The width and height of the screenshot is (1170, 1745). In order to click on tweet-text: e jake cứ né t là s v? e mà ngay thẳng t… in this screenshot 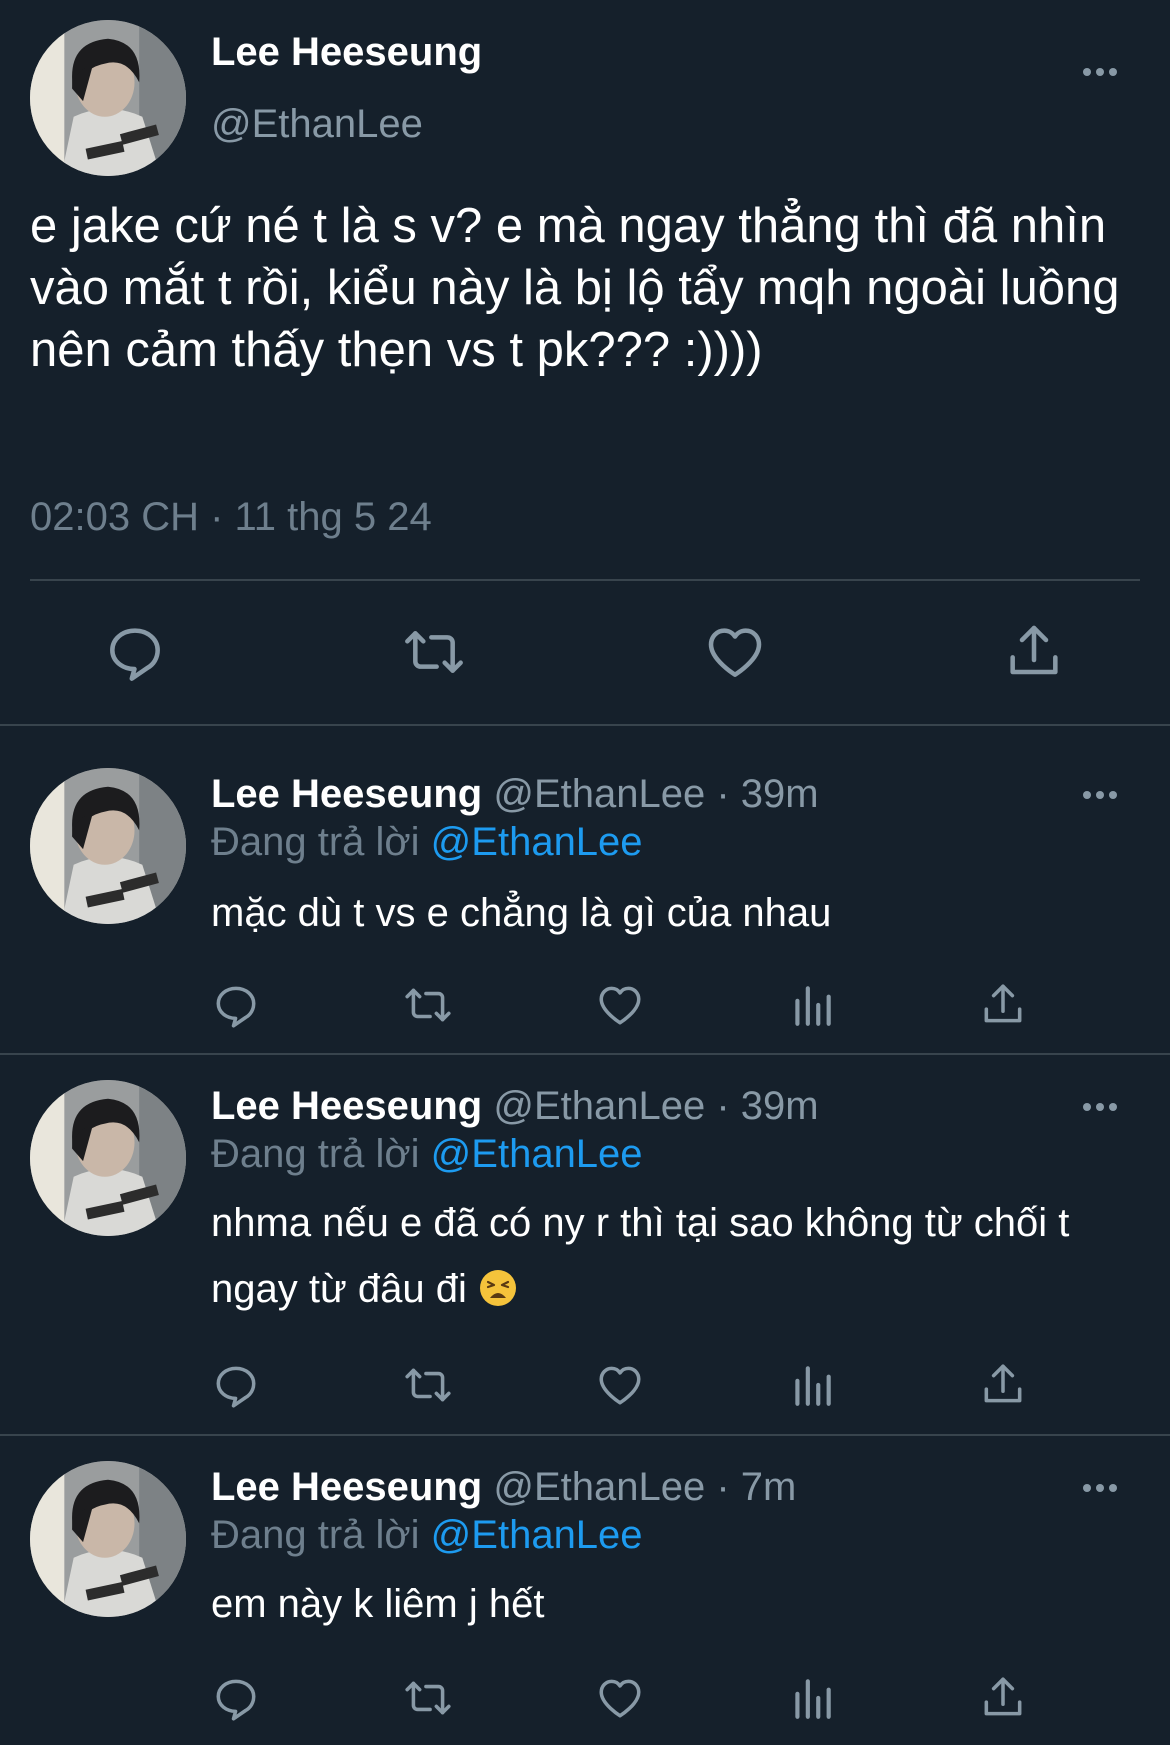, I will do `click(575, 288)`.